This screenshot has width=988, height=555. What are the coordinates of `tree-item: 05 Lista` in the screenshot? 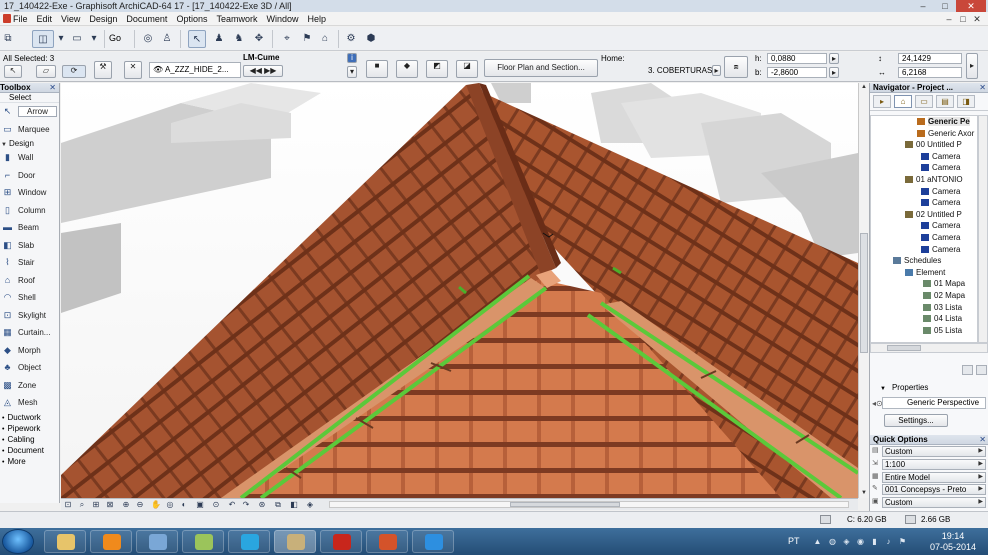 It's located at (924, 331).